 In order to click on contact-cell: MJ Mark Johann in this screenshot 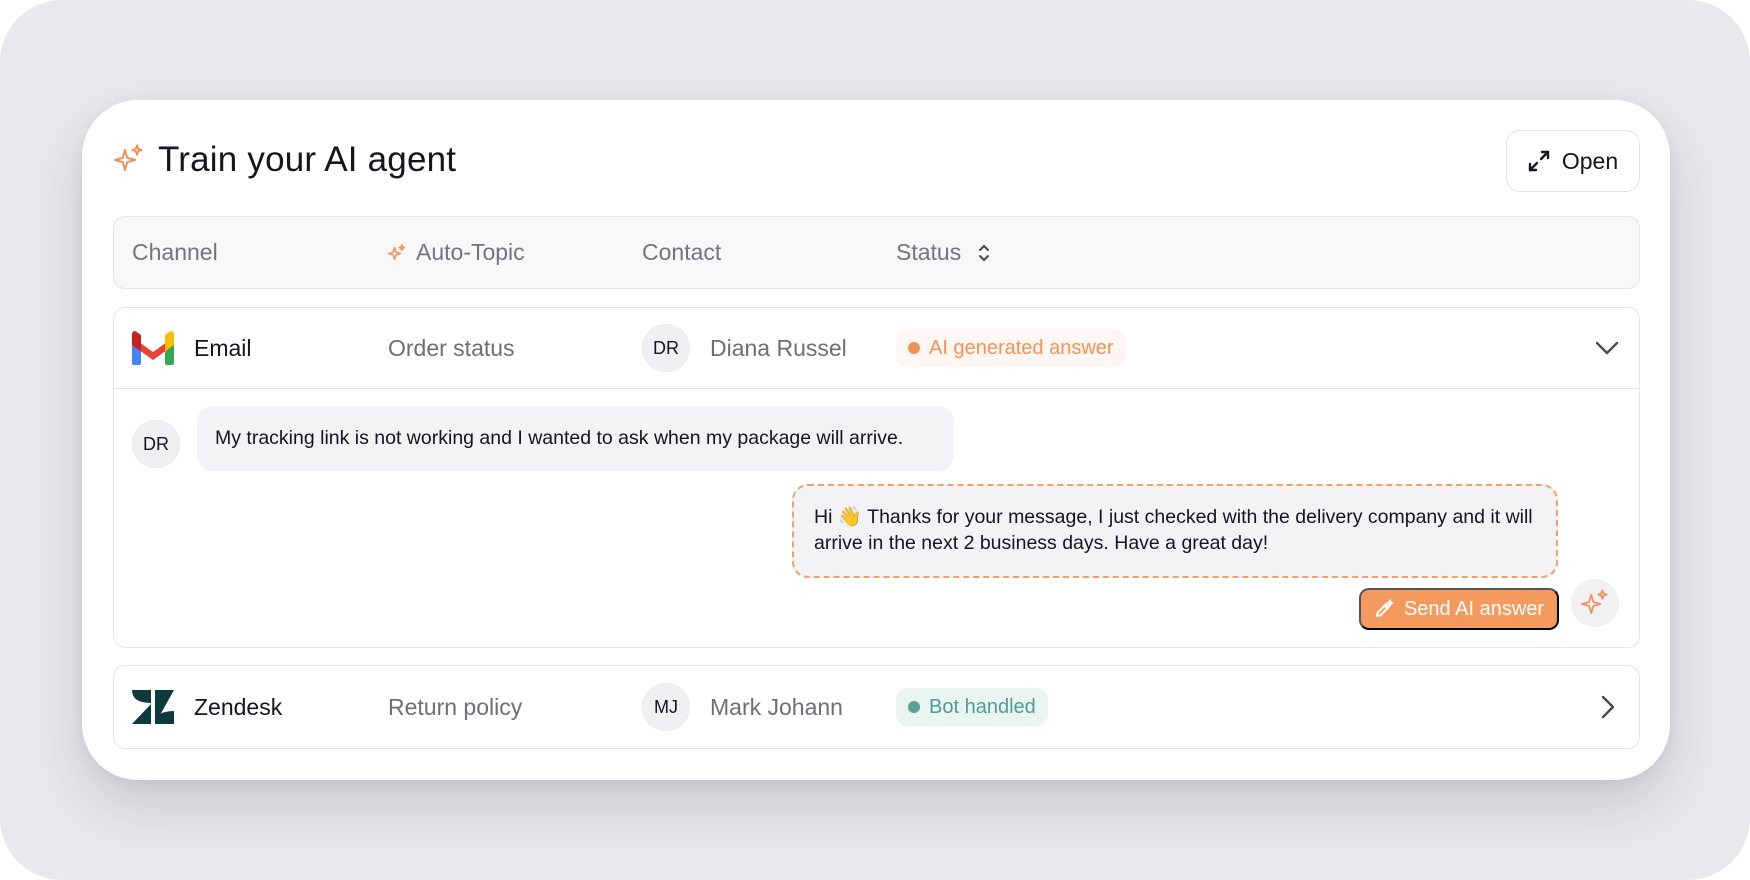, I will do `click(742, 707)`.